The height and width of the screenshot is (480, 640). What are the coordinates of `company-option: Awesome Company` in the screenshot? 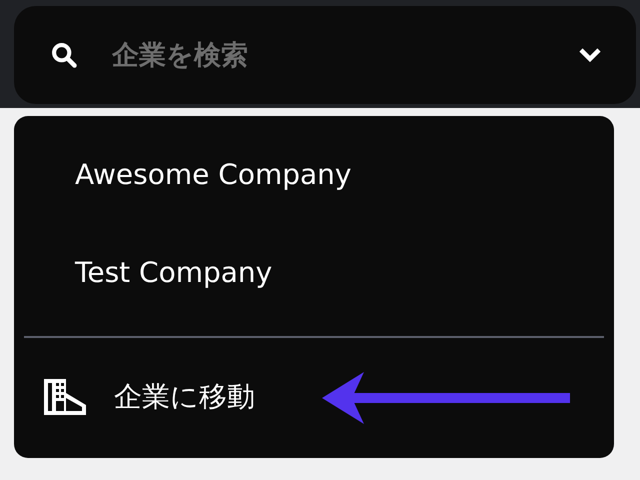 It's located at (188, 183).